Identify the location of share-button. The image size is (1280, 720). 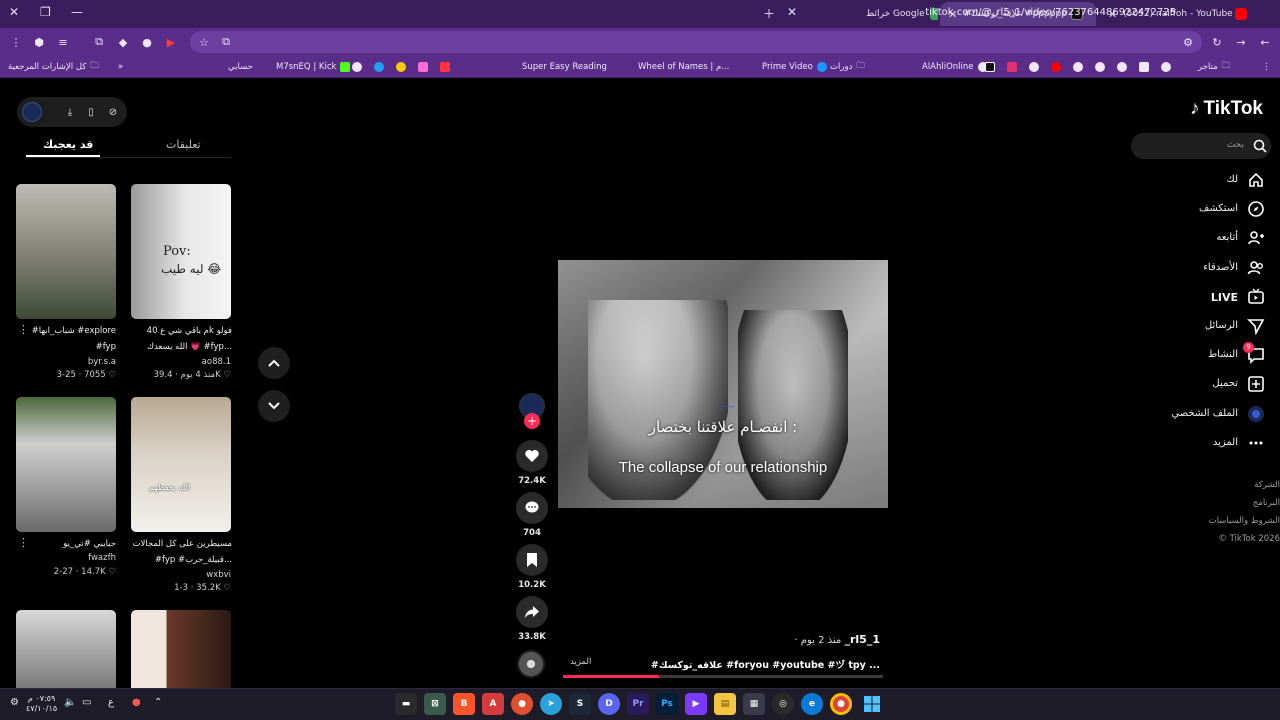
(532, 612).